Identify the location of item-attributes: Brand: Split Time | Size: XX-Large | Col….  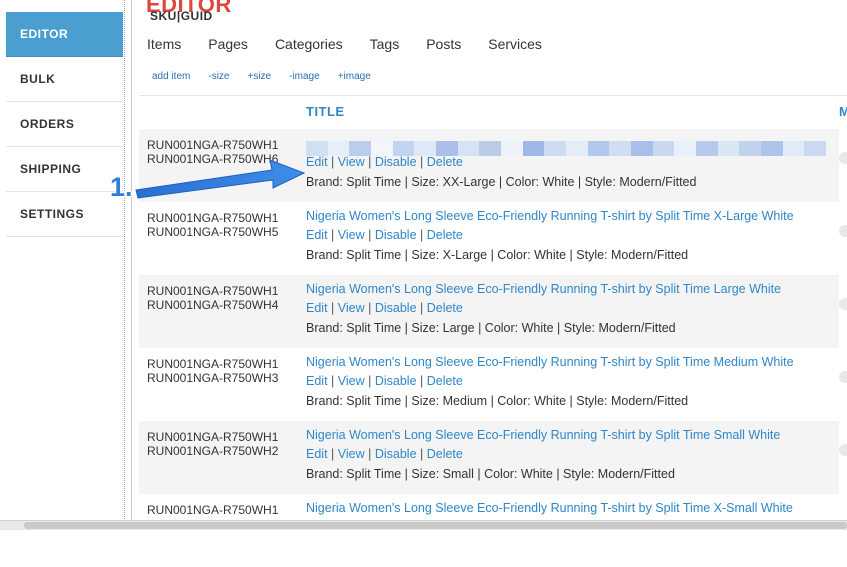
(501, 182).